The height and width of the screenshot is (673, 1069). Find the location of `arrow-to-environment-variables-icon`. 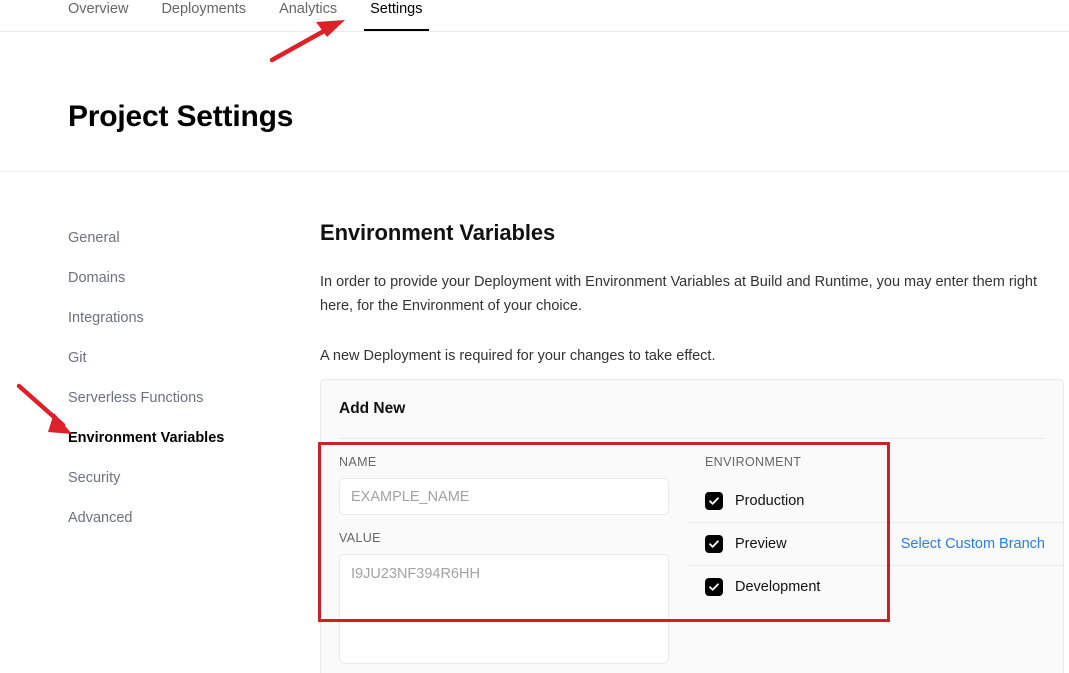

arrow-to-environment-variables-icon is located at coordinates (44, 408).